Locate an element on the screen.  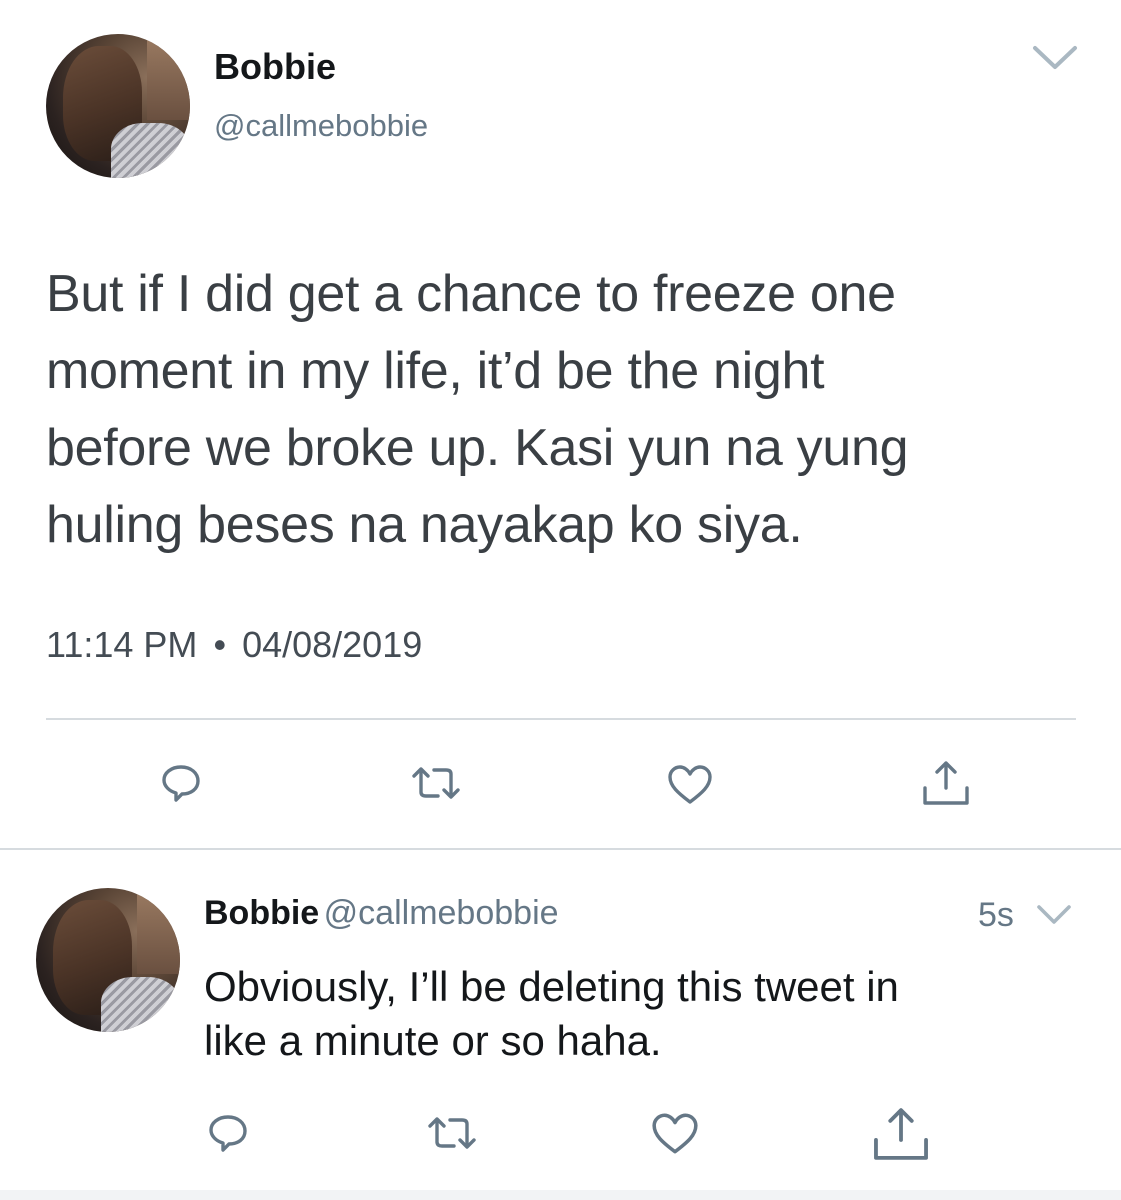
main-tweet-avatar is located at coordinates (118, 106).